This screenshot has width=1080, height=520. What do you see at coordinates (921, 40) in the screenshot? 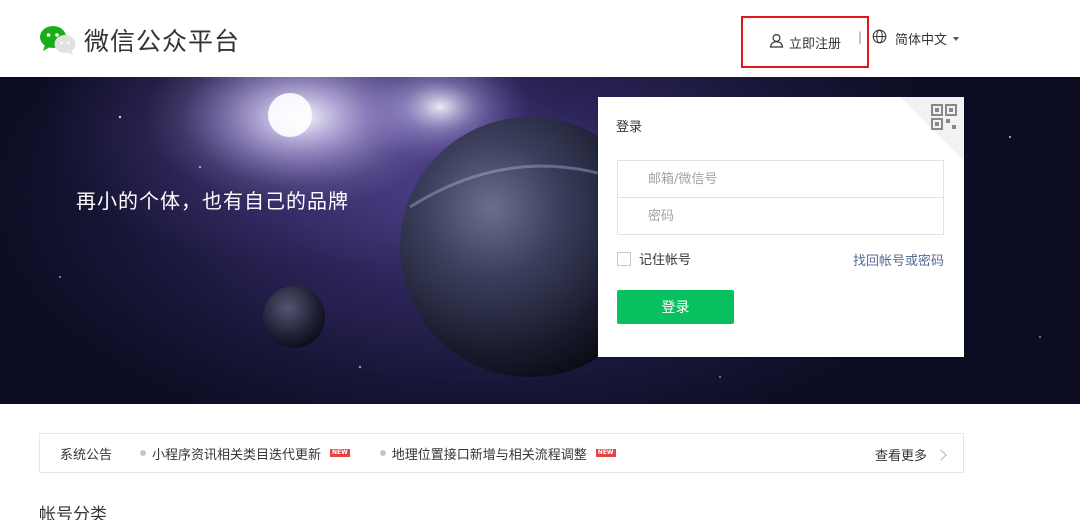
I see `language-label: 简体中文` at bounding box center [921, 40].